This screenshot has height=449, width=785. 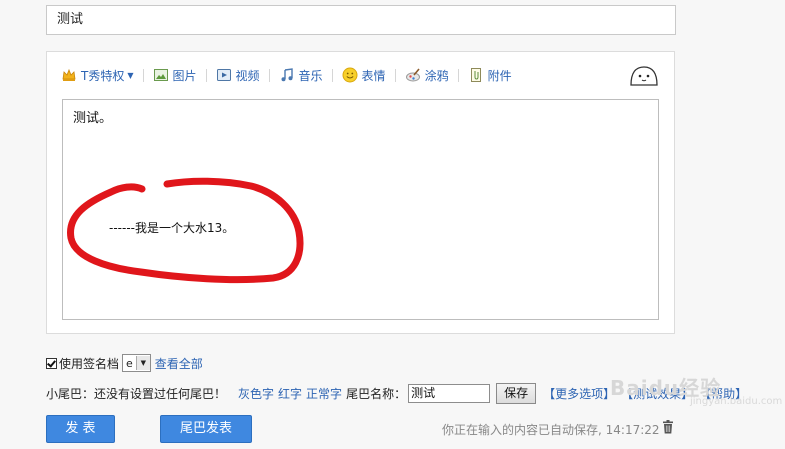 I want to click on tail-name-input: 测试, so click(x=449, y=393).